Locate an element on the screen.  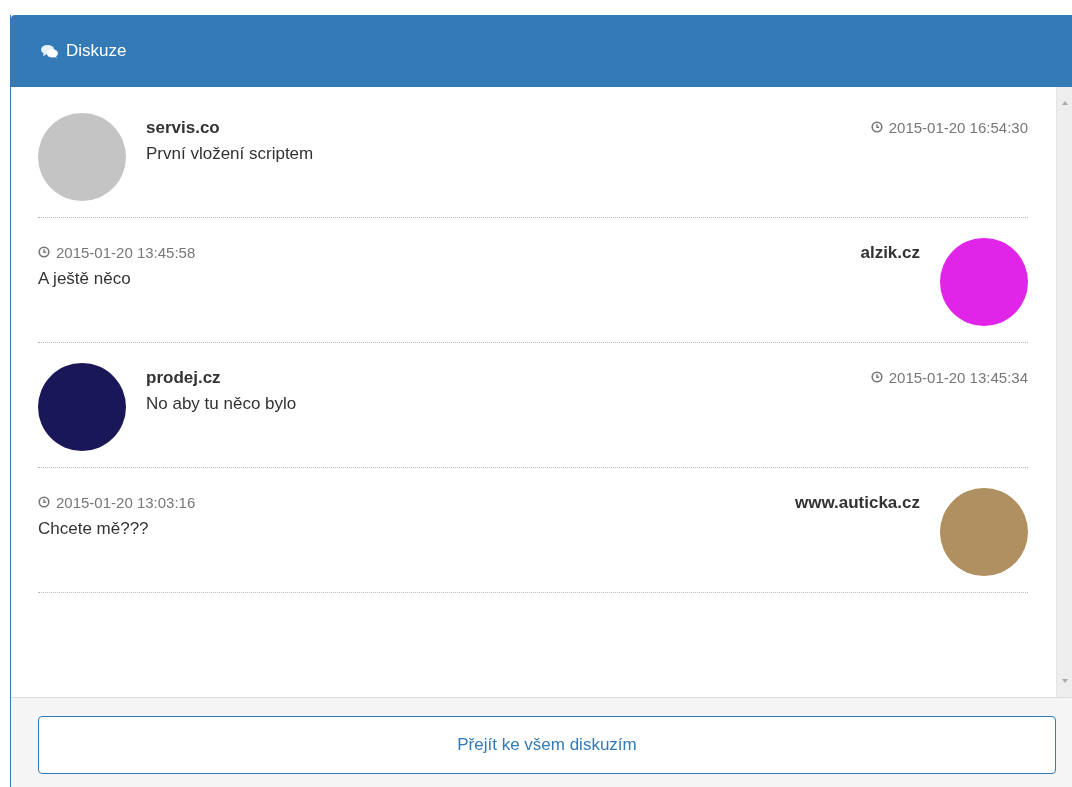
message-text: A ještě něco is located at coordinates (85, 279).